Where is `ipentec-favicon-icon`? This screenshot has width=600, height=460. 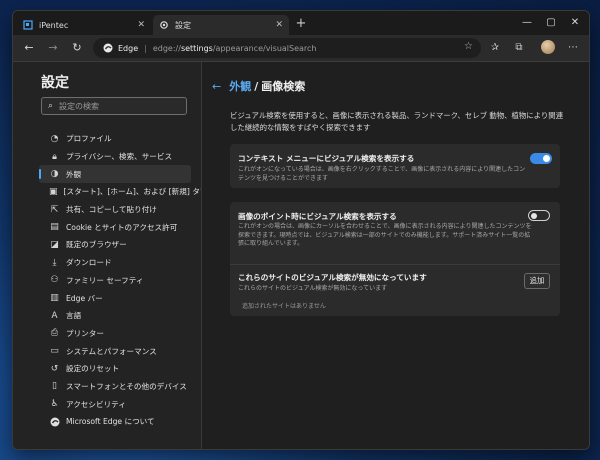 ipentec-favicon-icon is located at coordinates (28, 25).